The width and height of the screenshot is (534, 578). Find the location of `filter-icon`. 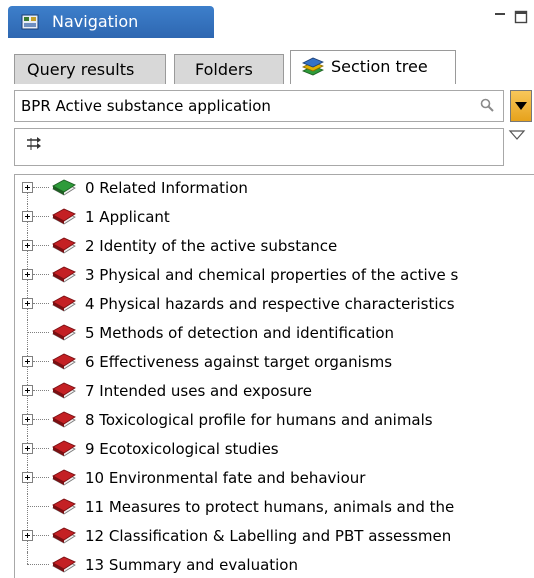

filter-icon is located at coordinates (35, 144).